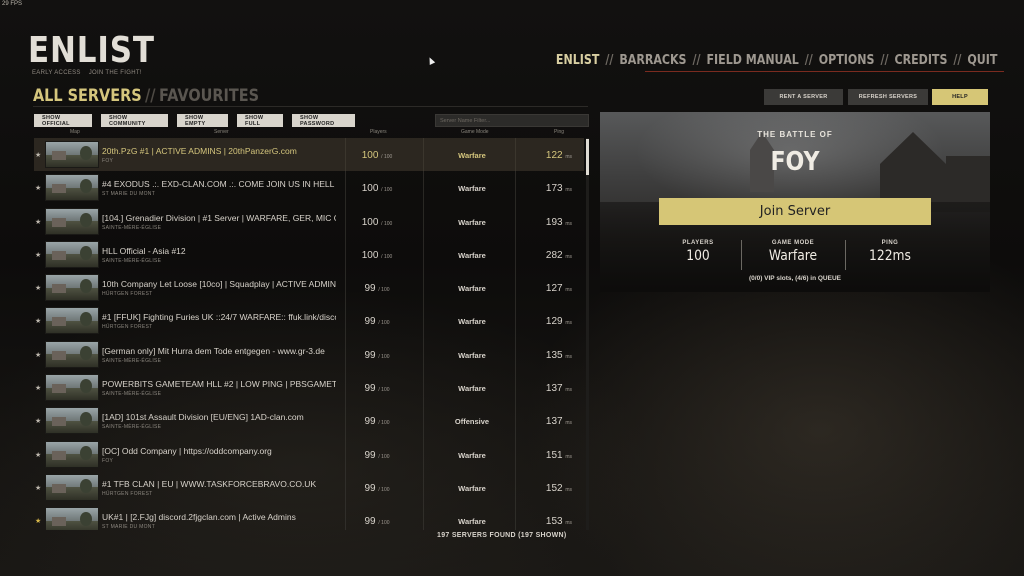 This screenshot has width=1024, height=576. I want to click on server-ping: 151 ms, so click(559, 455).